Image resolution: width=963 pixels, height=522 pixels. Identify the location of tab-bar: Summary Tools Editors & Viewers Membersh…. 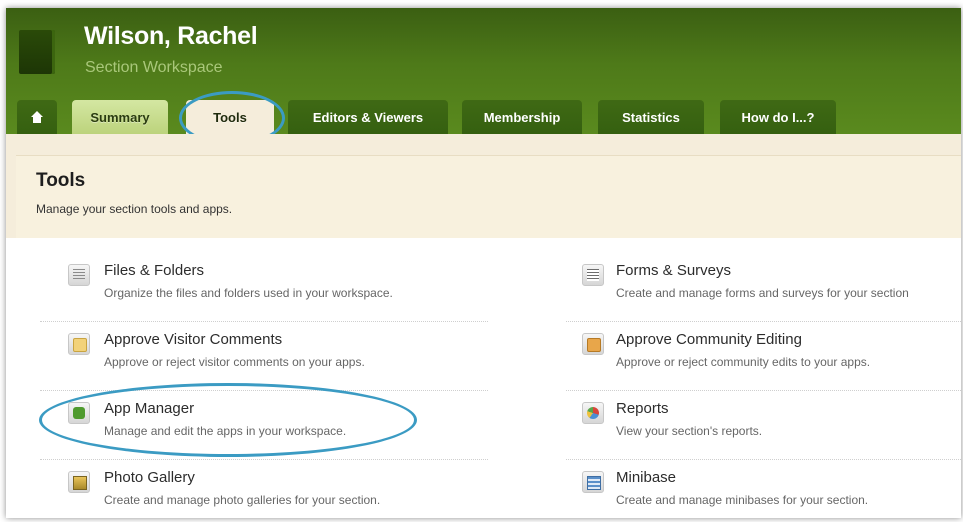
(483, 117).